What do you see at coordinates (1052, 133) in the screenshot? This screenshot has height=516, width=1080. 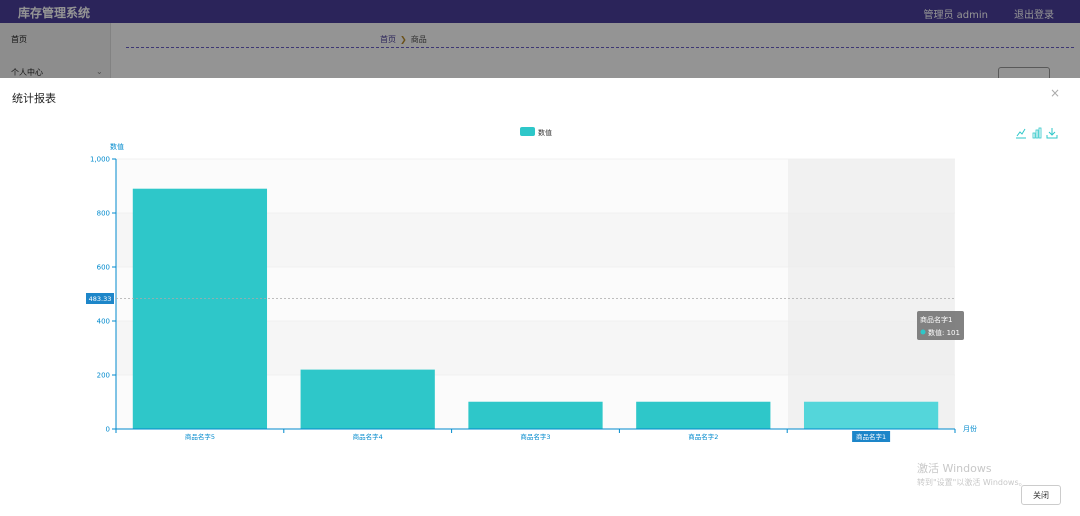 I see `download-icon` at bounding box center [1052, 133].